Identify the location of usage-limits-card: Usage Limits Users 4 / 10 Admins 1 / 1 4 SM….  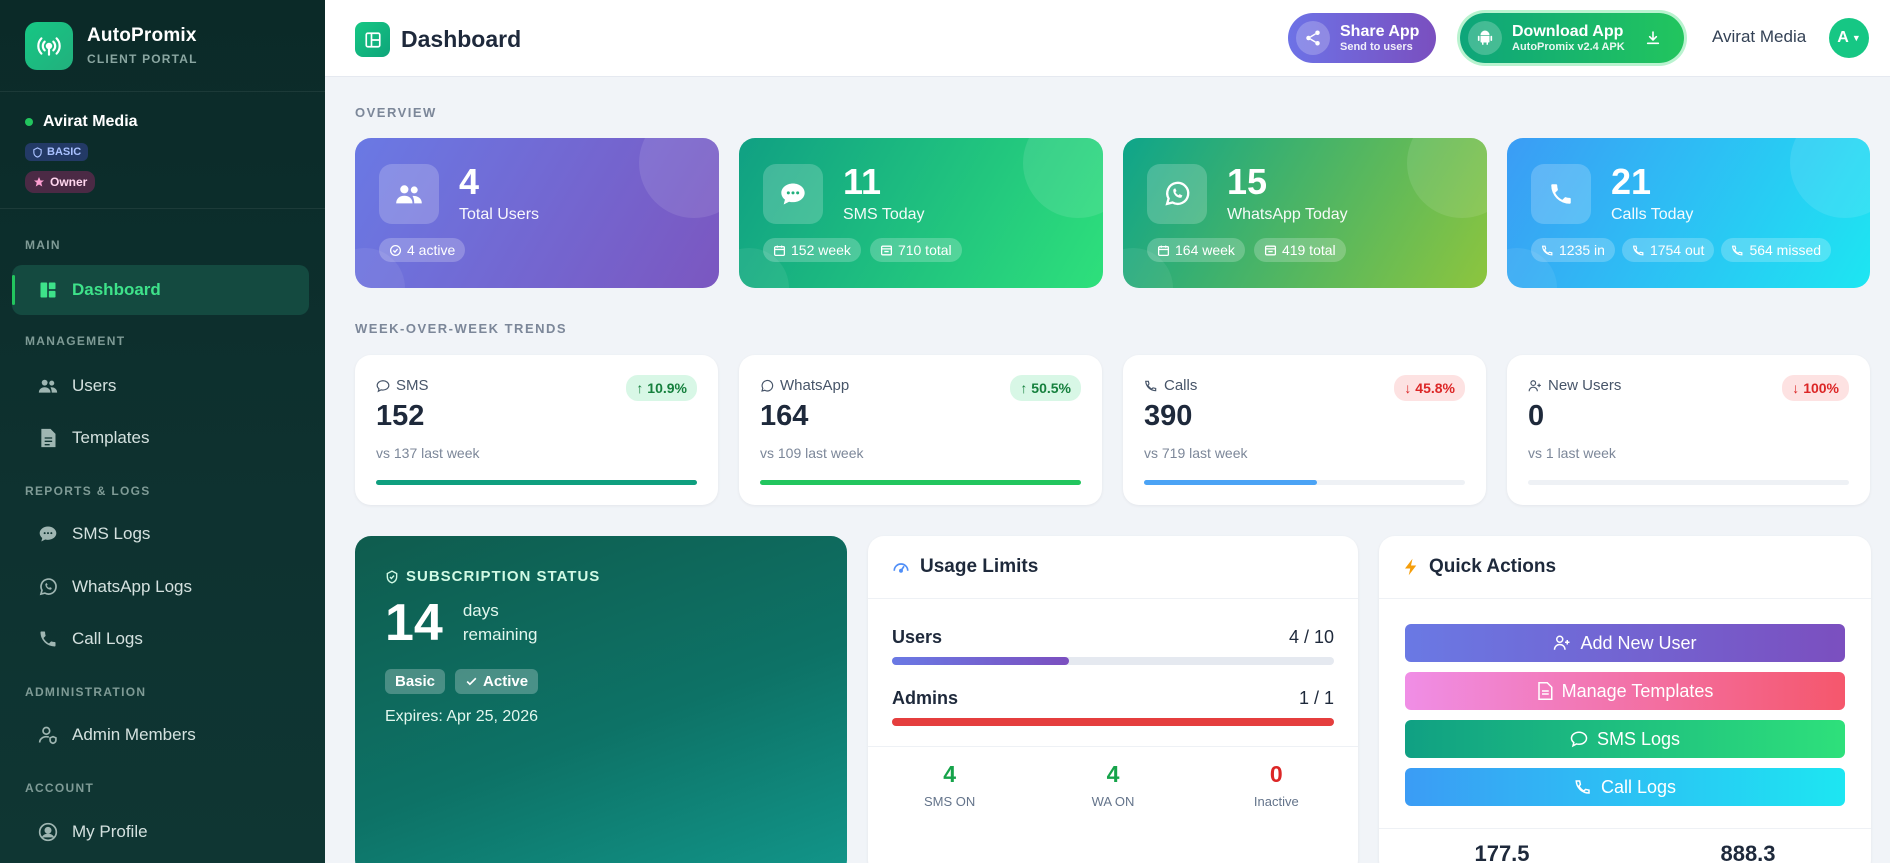
(1113, 699).